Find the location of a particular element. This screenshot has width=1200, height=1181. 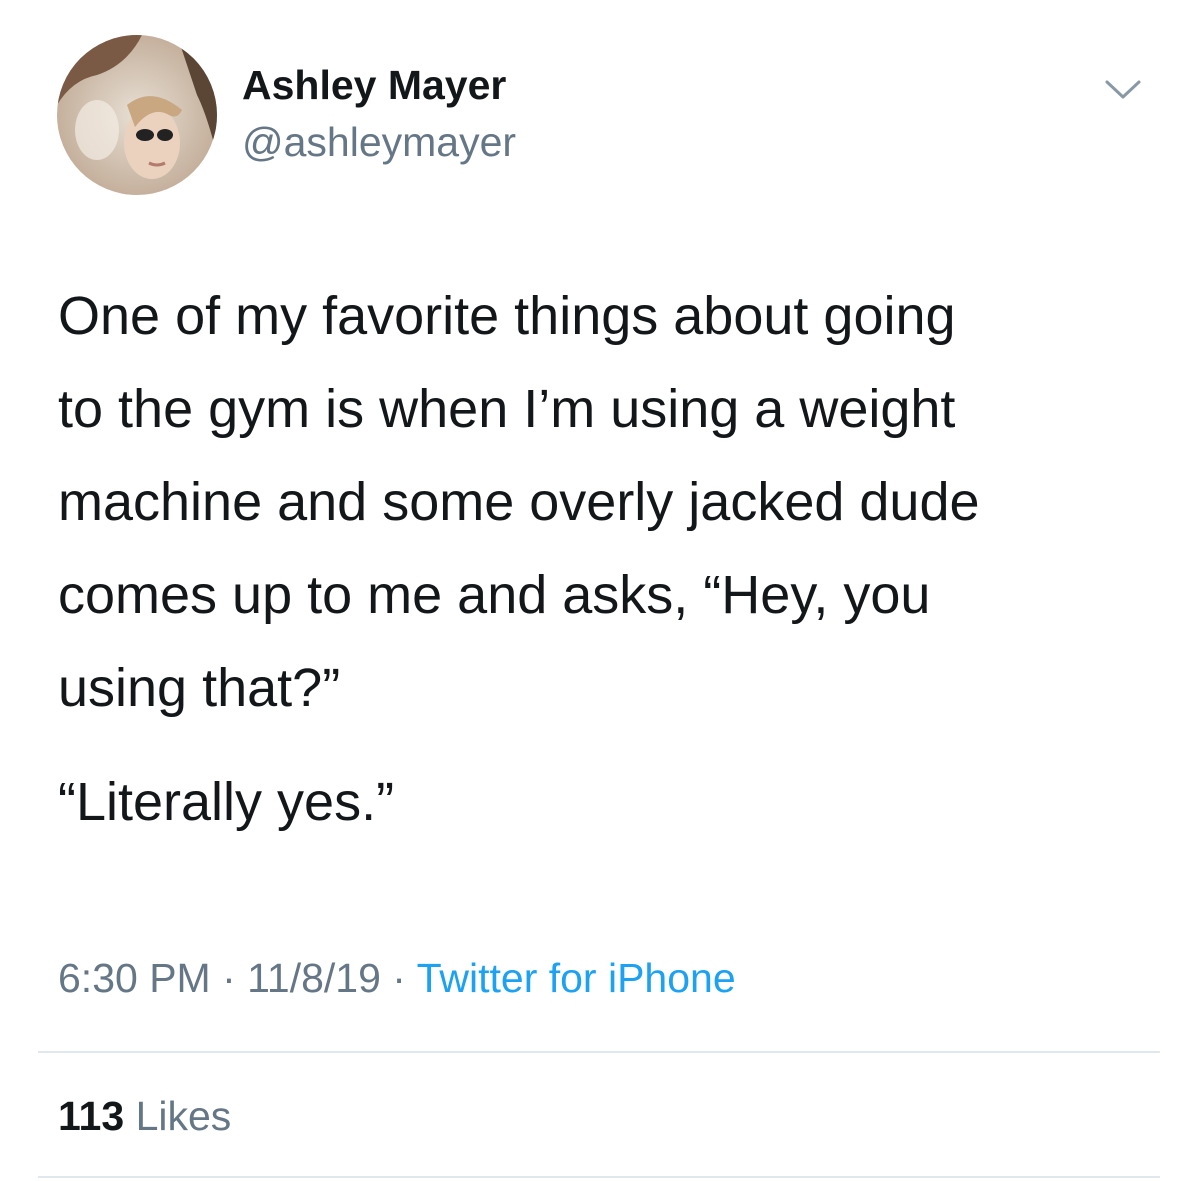

tweet-source-link: Twitter for iPhone is located at coordinates (576, 978).